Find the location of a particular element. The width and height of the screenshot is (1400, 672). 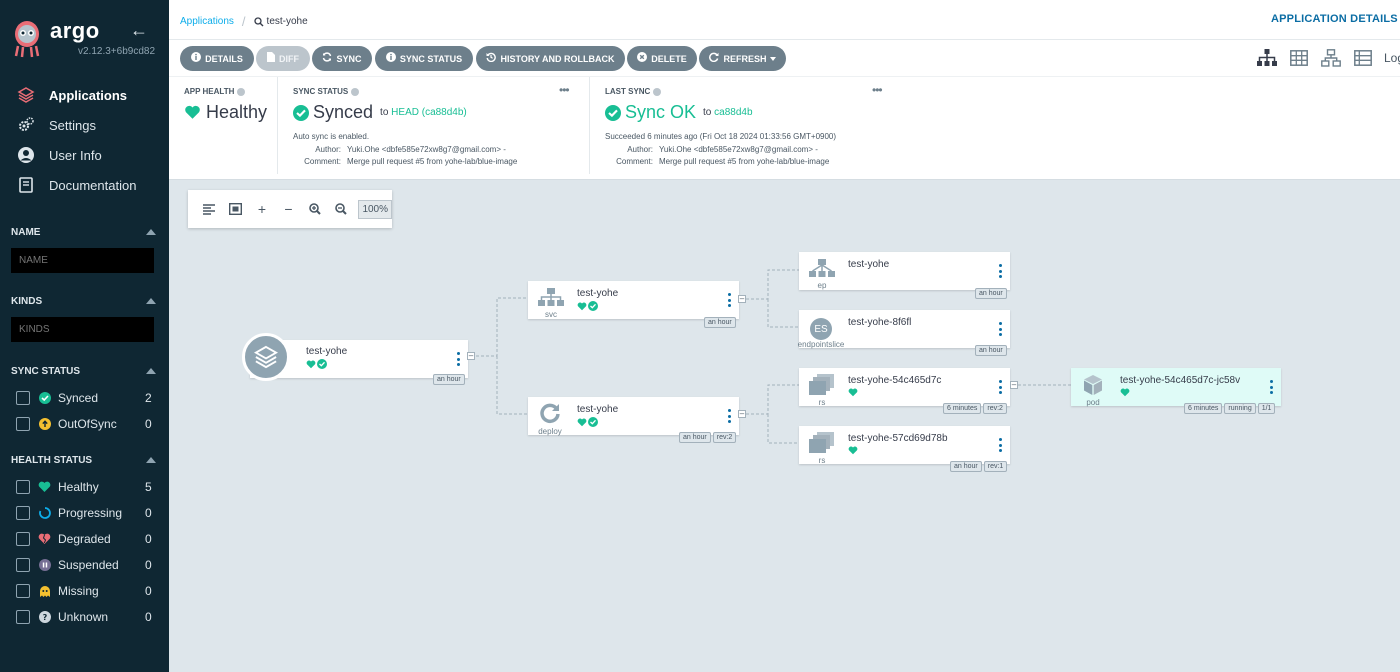

sidebar-item-label: User Info is located at coordinates (75, 155).